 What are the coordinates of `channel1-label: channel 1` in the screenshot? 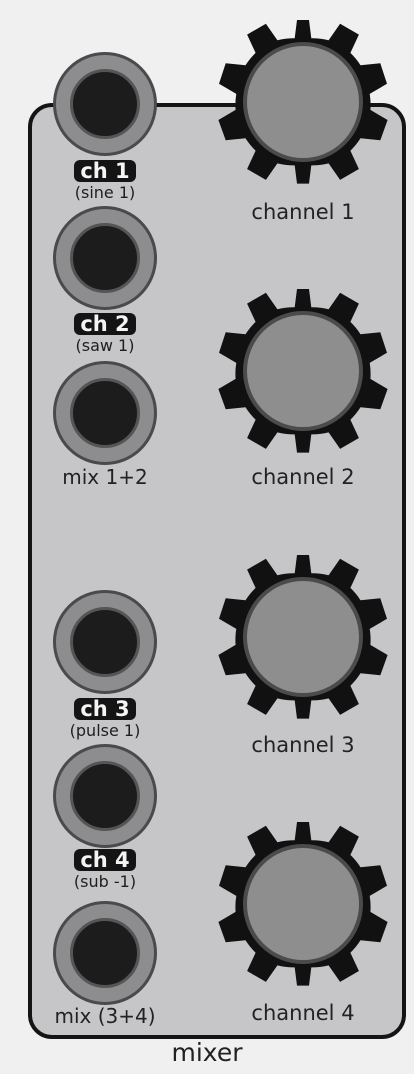 It's located at (303, 212).